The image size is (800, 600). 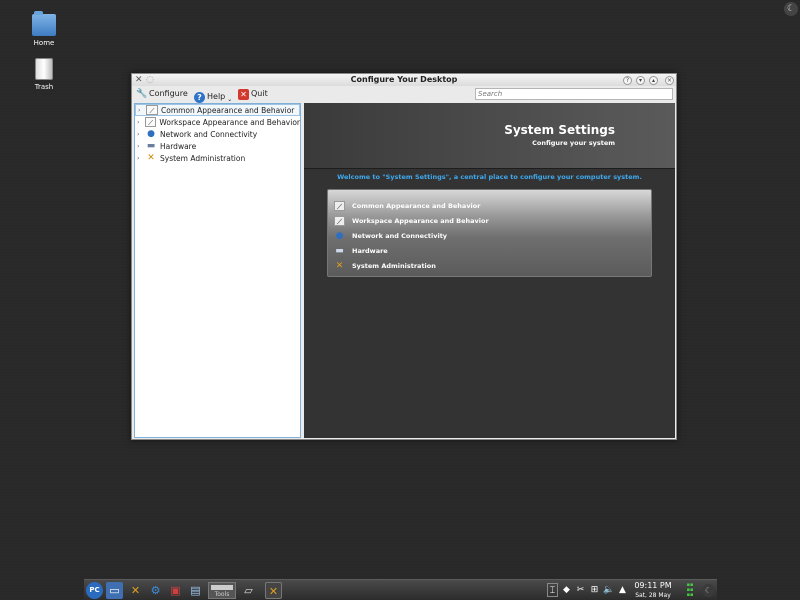 I want to click on tree-item-common-appearance: › ⟋ Common Appearance and Behavior, so click(x=217, y=110).